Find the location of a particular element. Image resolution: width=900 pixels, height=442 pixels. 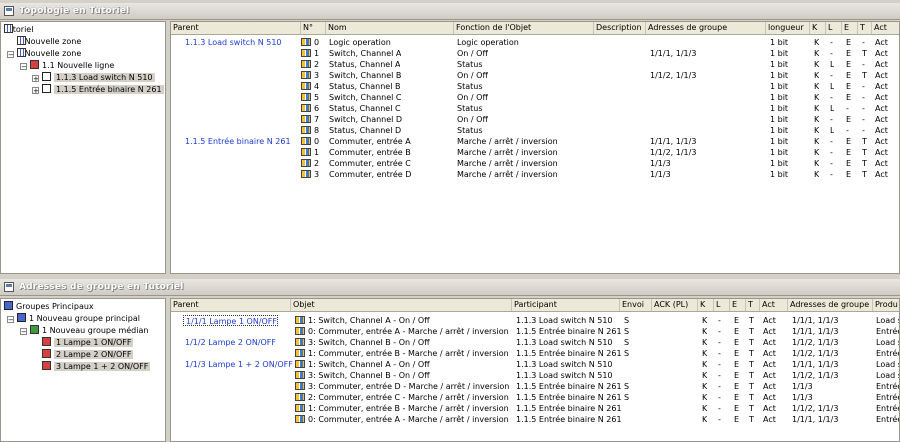

col-description: Description is located at coordinates (620, 28).